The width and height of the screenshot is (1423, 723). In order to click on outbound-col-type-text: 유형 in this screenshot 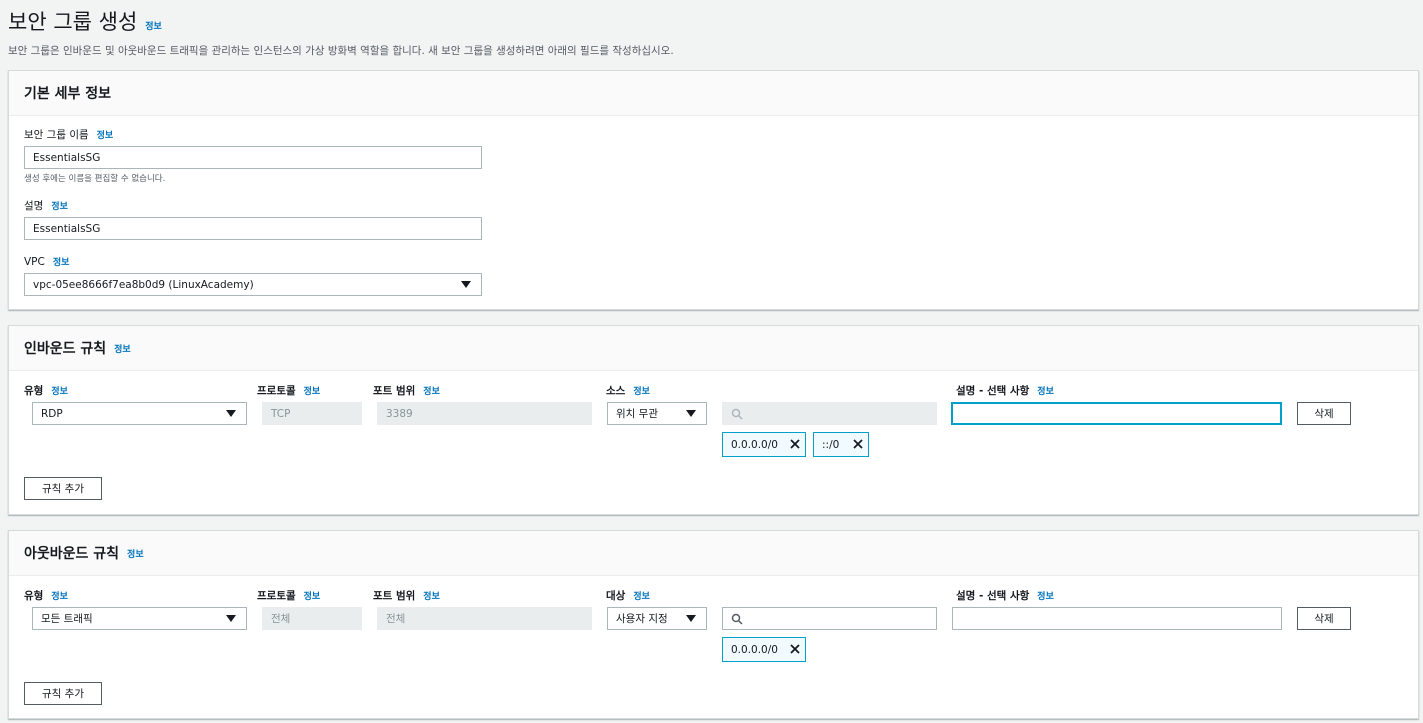, I will do `click(34, 596)`.